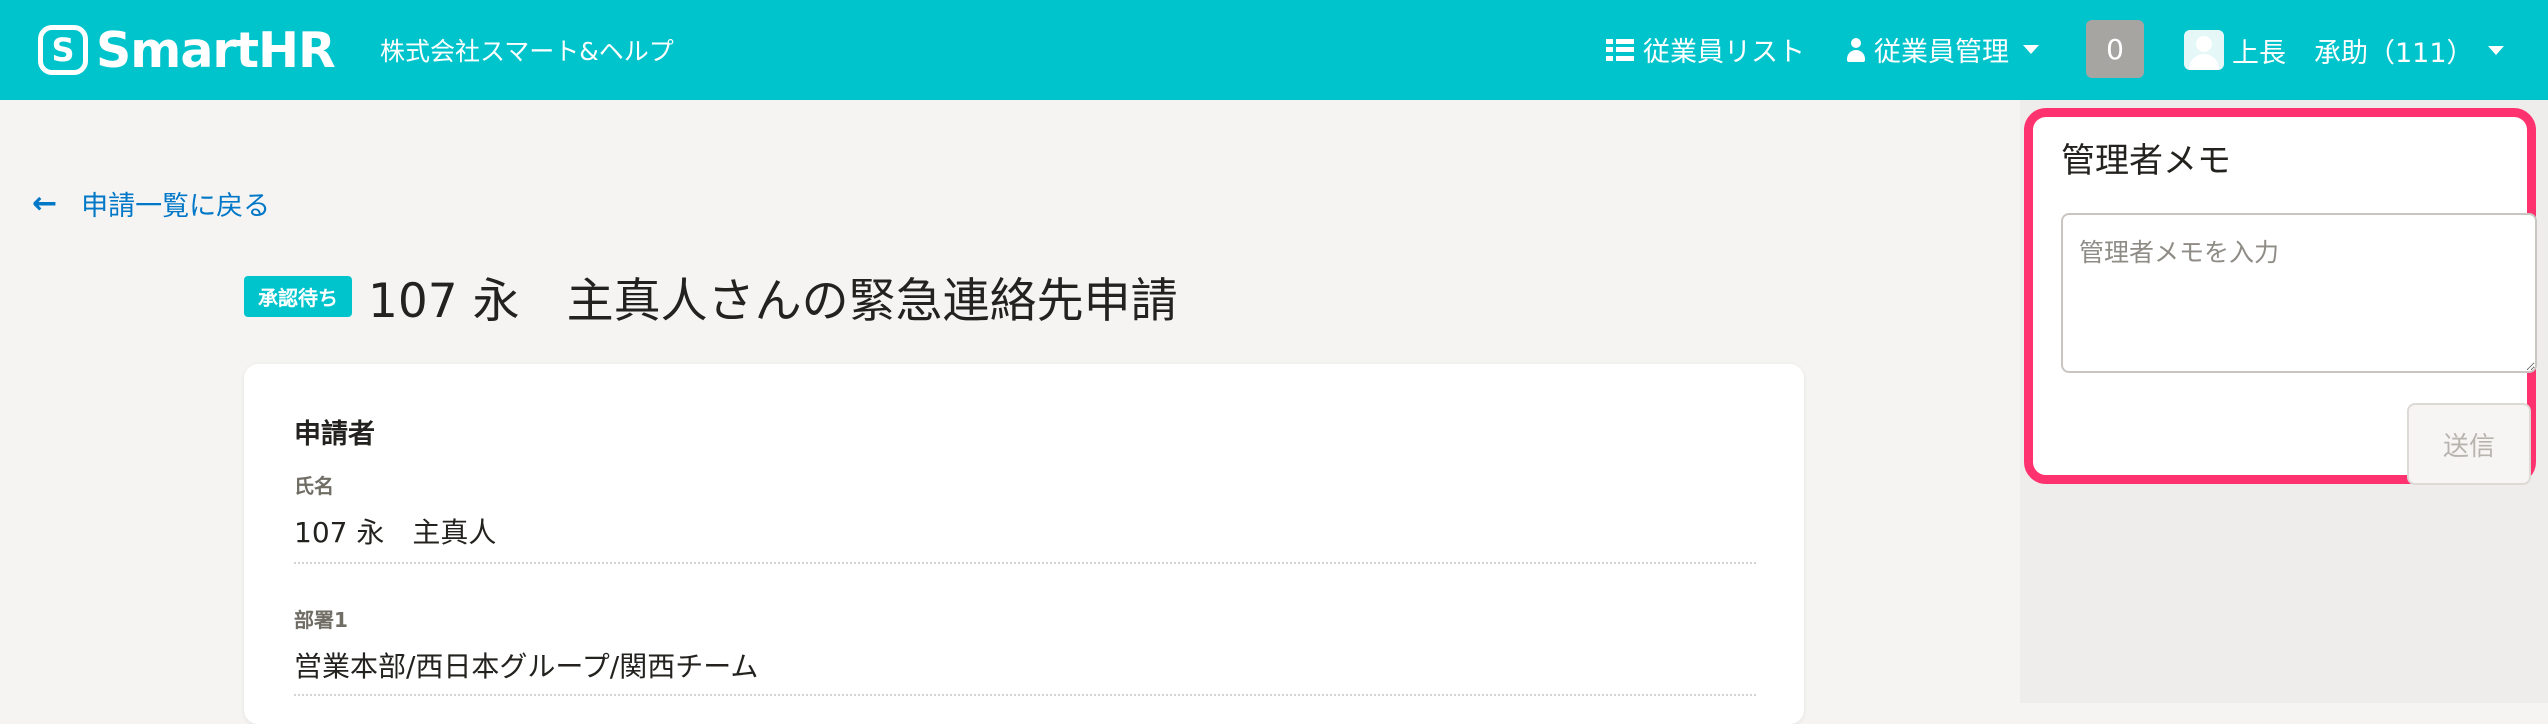  Describe the element at coordinates (2115, 49) in the screenshot. I see `notification-count-button: 0` at that location.